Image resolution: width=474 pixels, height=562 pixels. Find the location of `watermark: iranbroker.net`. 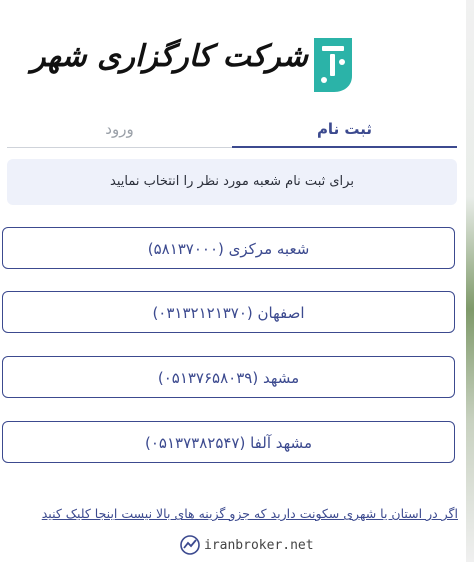

watermark: iranbroker.net is located at coordinates (247, 545).